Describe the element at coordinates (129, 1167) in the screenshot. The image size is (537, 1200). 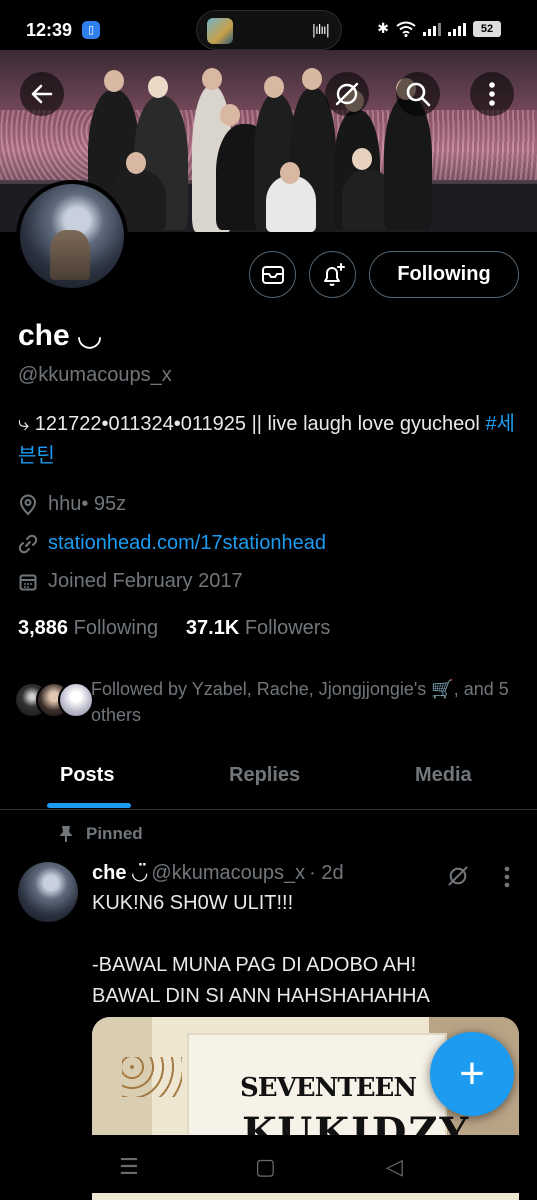
I see `recent-apps-icon: ☰` at that location.